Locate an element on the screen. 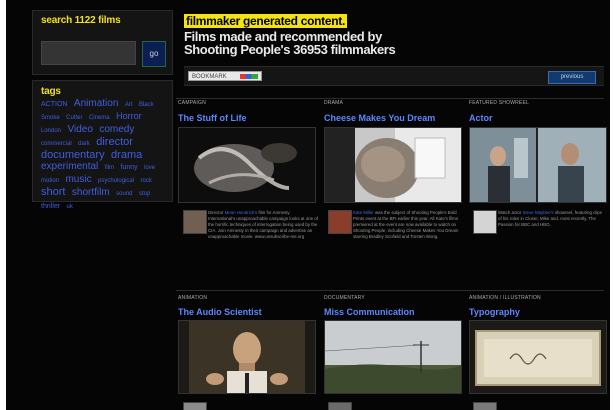 The width and height of the screenshot is (616, 410). tag-link: rock is located at coordinates (146, 181).